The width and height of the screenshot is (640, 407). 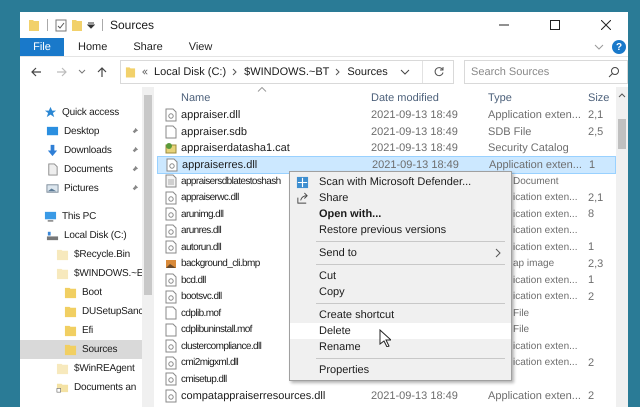 What do you see at coordinates (210, 115) in the screenshot?
I see `file-name: appraiser.dll` at bounding box center [210, 115].